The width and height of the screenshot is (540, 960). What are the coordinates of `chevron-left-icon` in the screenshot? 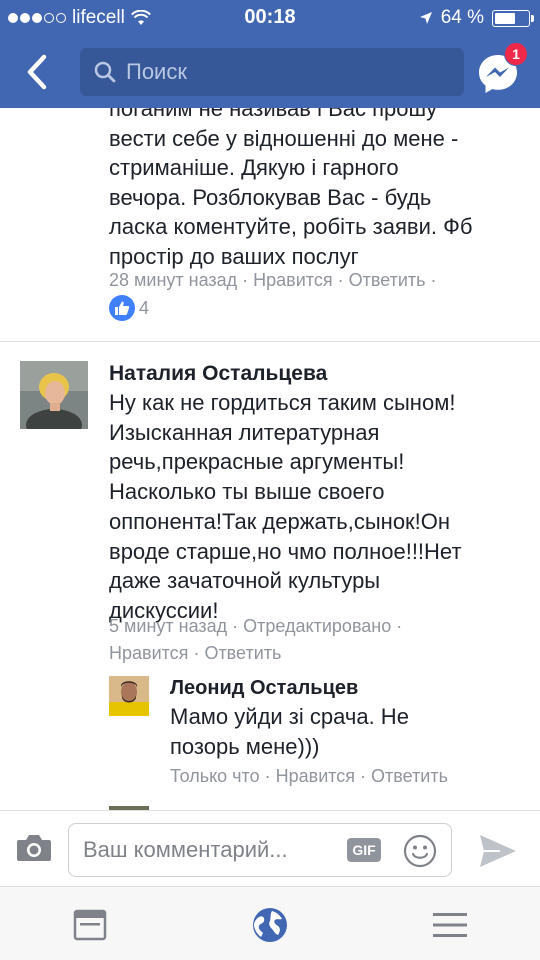 It's located at (37, 72).